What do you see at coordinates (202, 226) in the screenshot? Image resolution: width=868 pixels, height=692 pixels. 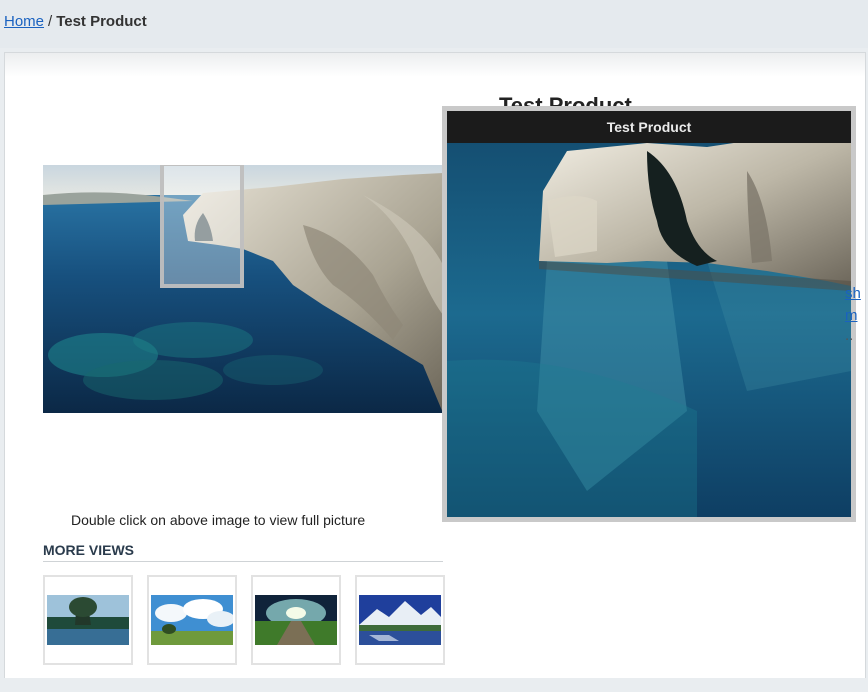 I see `zoom-lens` at bounding box center [202, 226].